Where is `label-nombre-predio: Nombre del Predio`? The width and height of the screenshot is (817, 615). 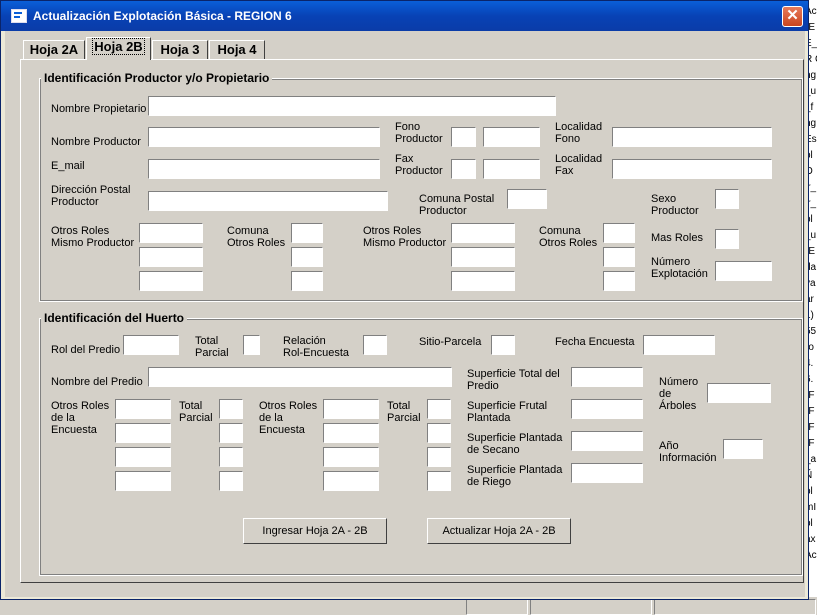 label-nombre-predio: Nombre del Predio is located at coordinates (97, 382).